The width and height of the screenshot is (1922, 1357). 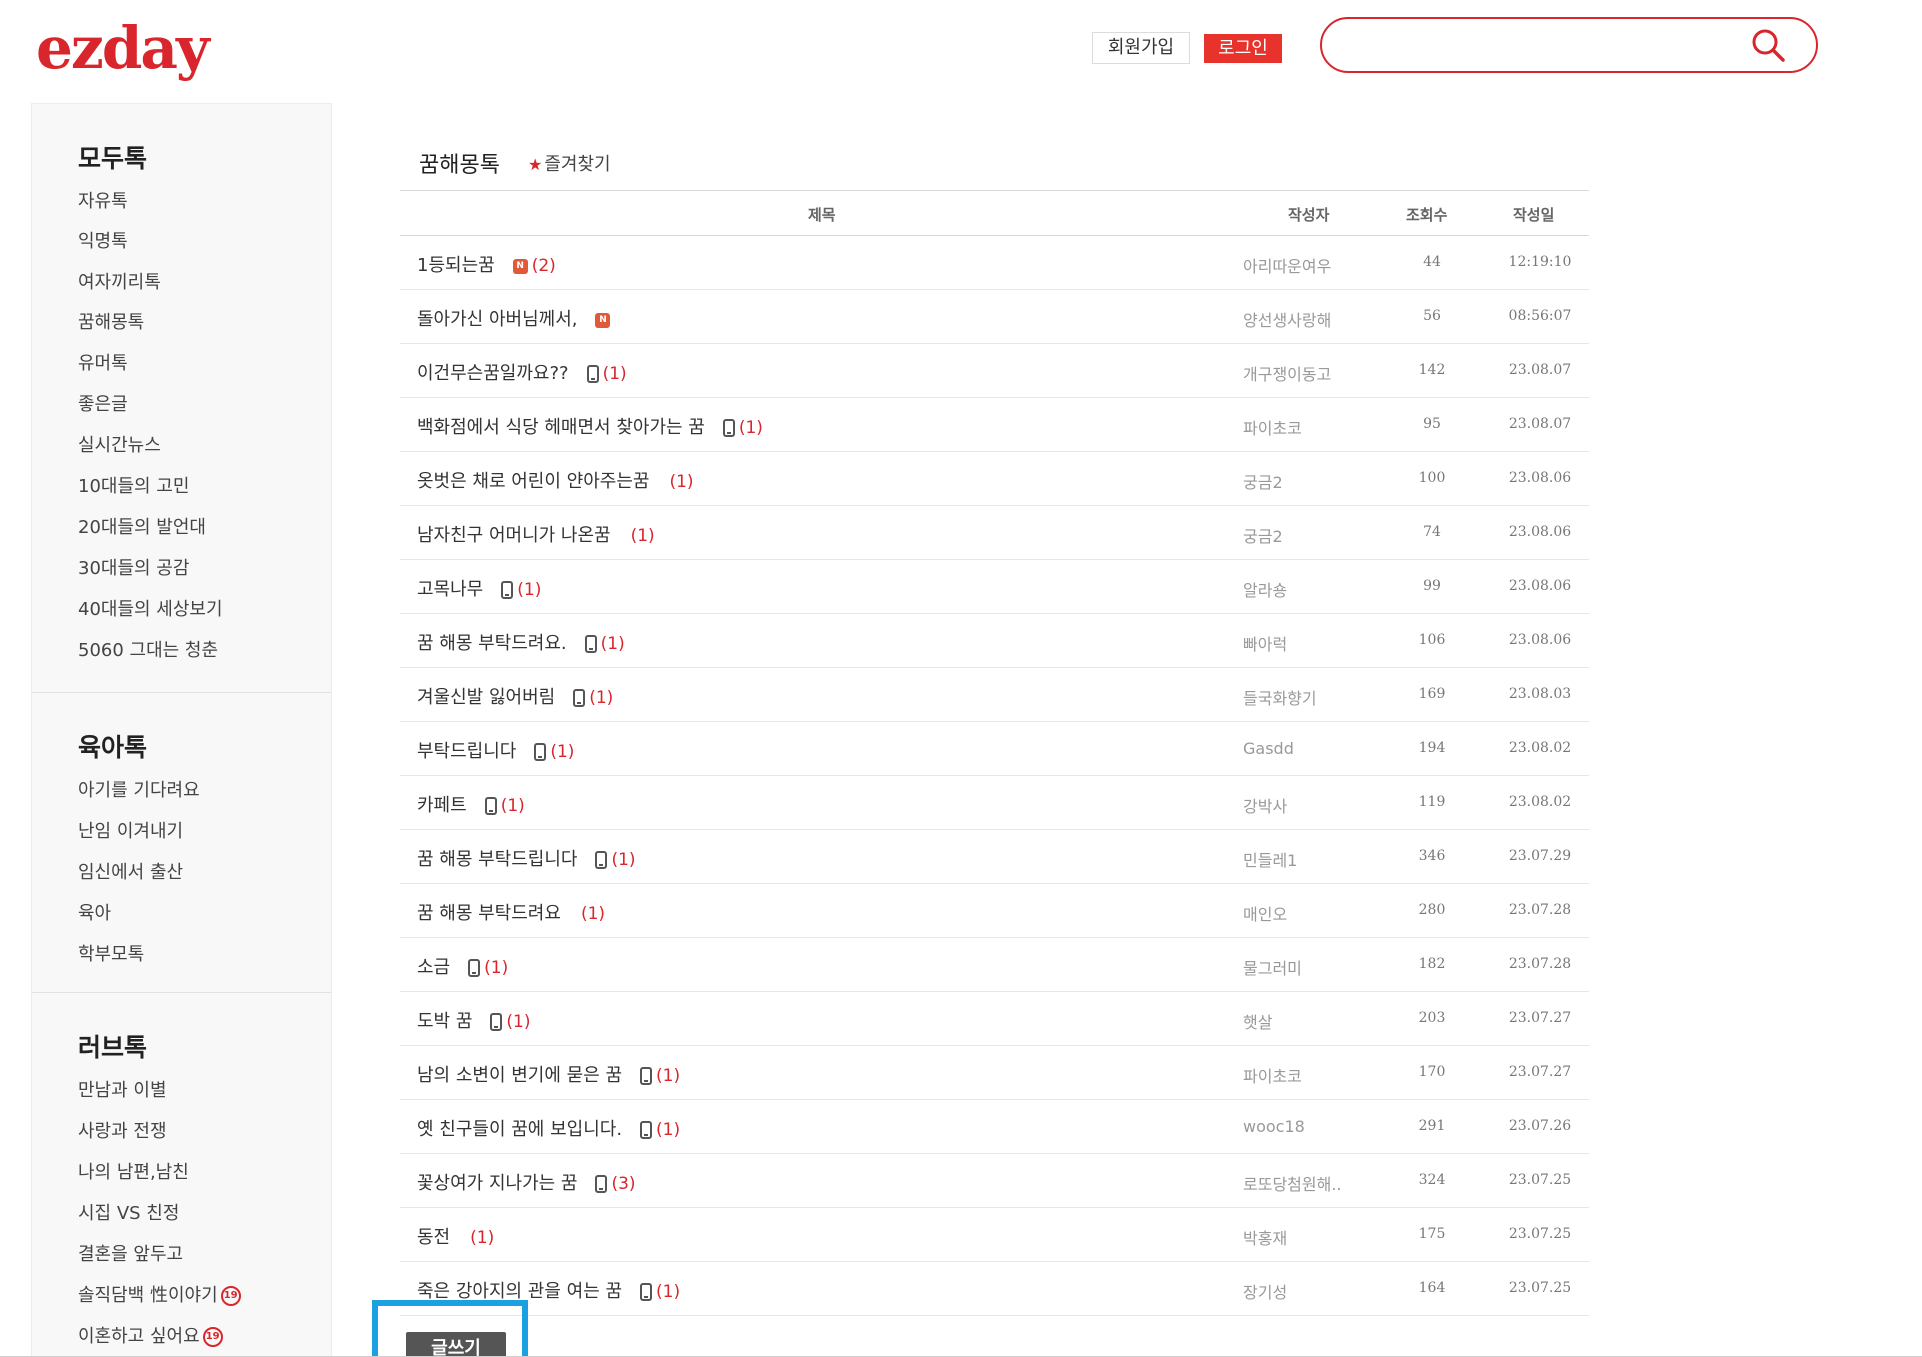 I want to click on sidebar-item: 익명톡, so click(x=103, y=240).